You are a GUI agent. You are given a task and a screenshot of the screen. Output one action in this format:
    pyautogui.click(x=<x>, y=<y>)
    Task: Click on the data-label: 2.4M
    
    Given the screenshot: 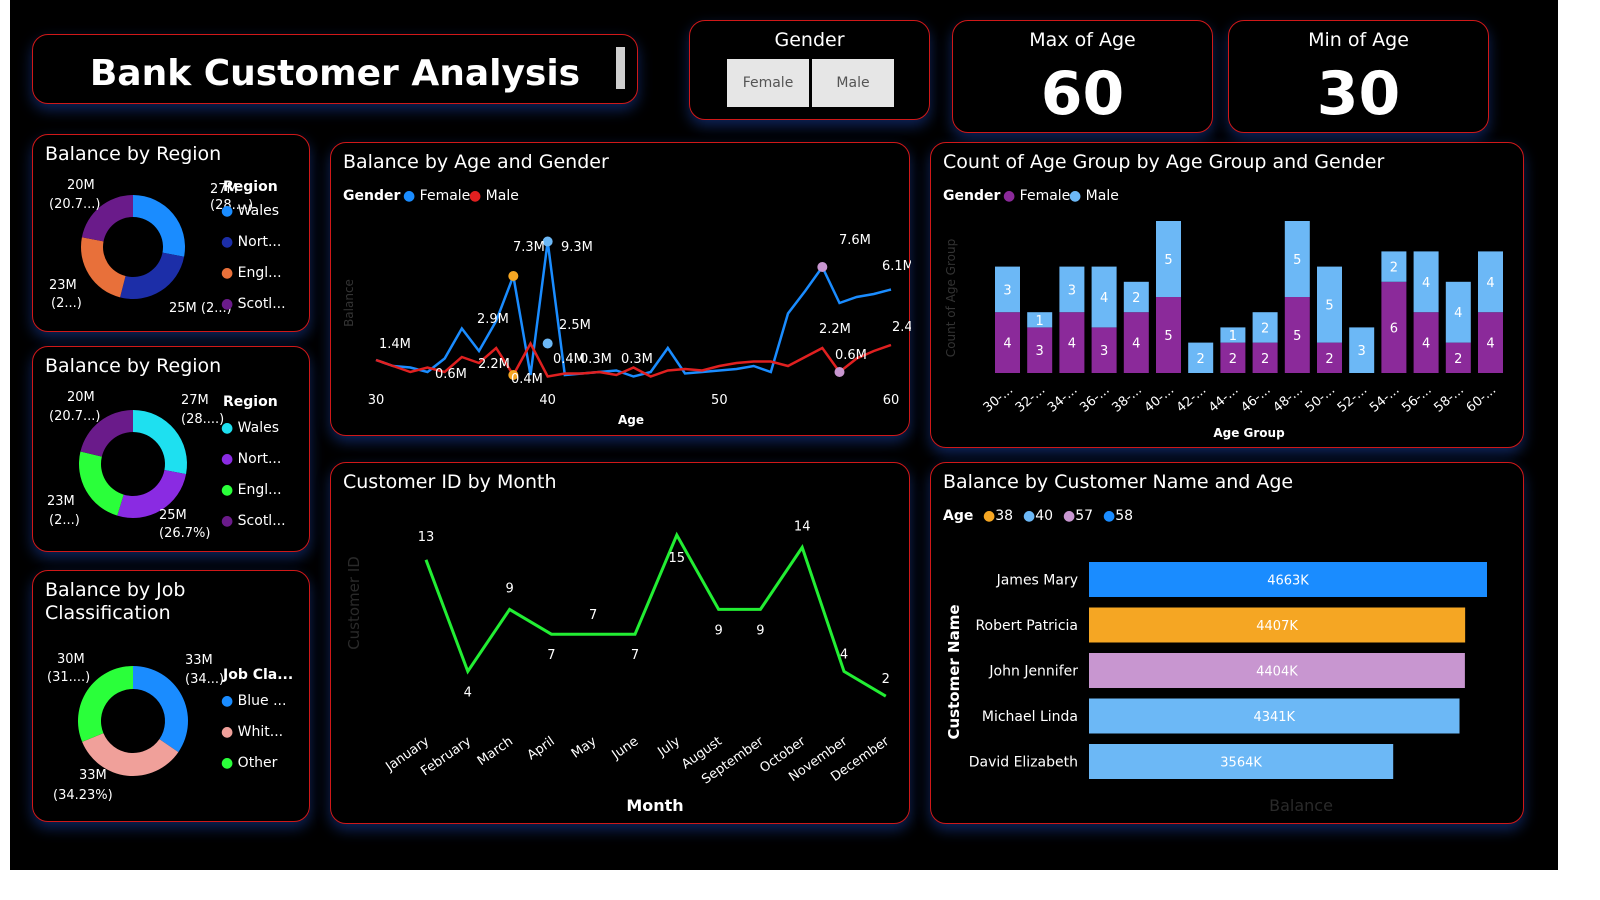 What is the action you would take?
    pyautogui.click(x=901, y=327)
    